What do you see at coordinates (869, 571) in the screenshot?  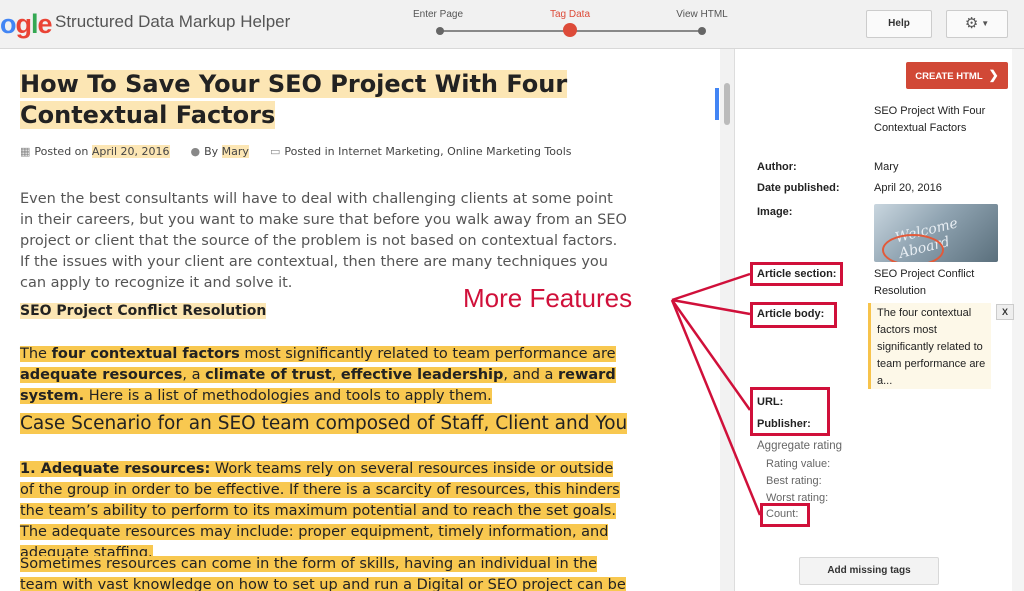 I see `add-missing-tags-button: Add missing tags` at bounding box center [869, 571].